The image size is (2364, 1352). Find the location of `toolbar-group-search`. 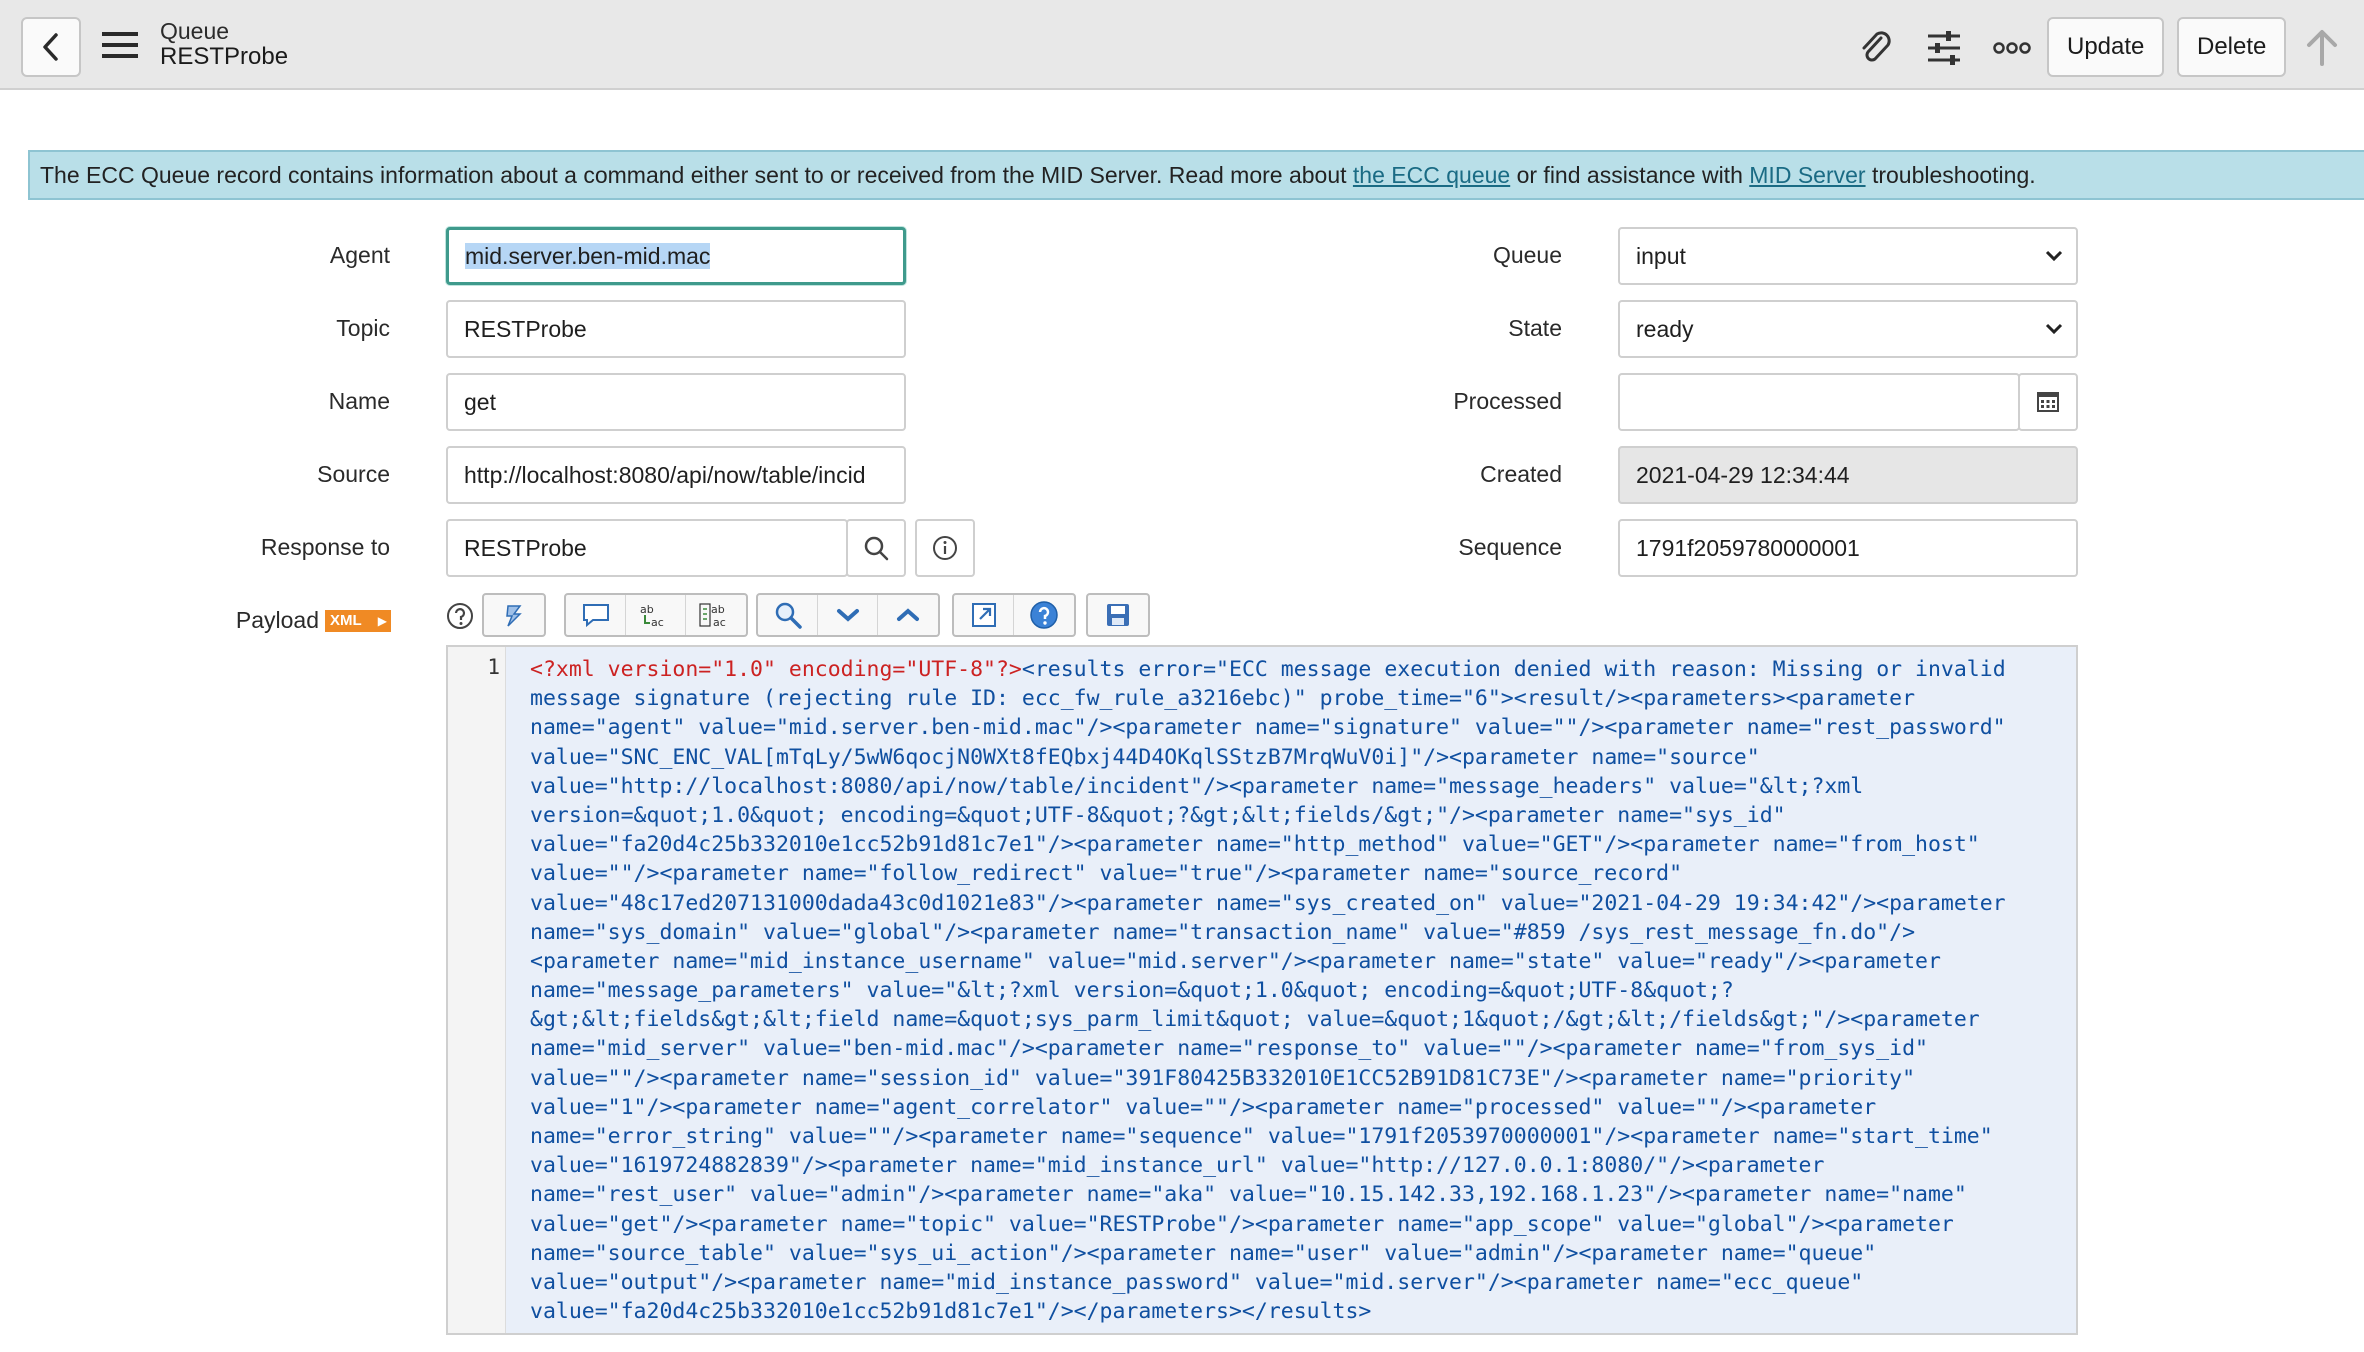

toolbar-group-search is located at coordinates (848, 615).